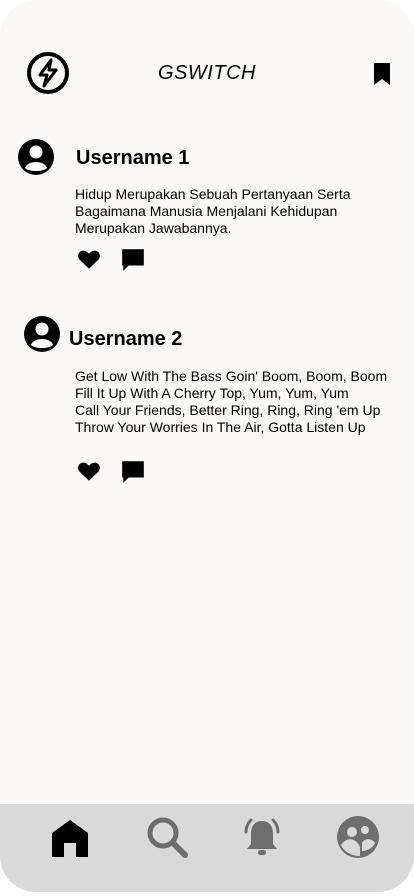 This screenshot has height=896, width=414. I want to click on bottom-nav, so click(207, 848).